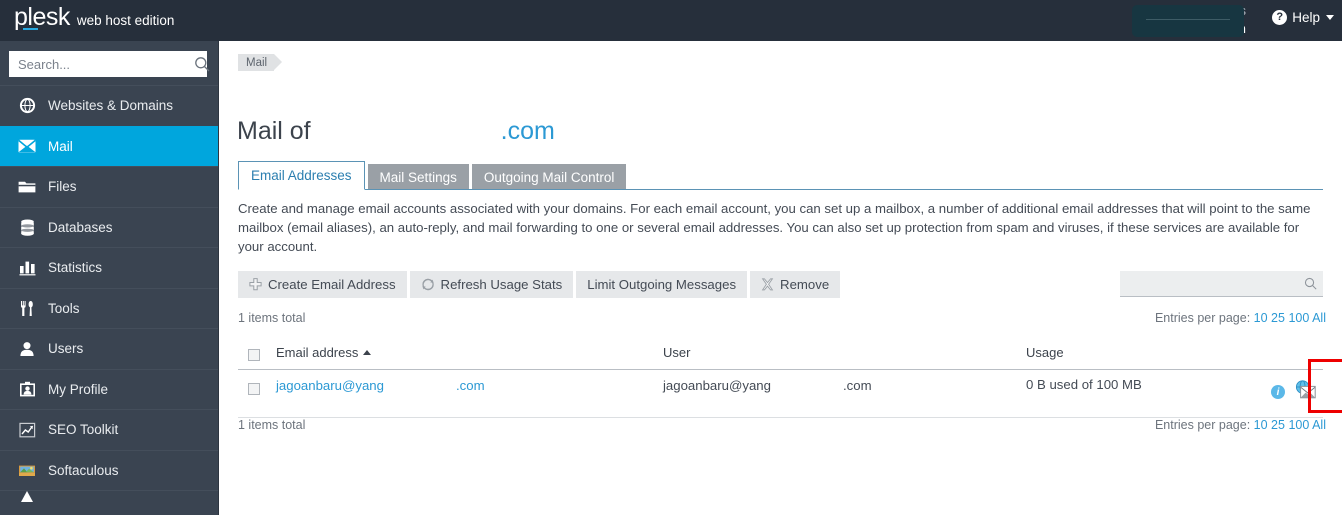 The height and width of the screenshot is (515, 1342). What do you see at coordinates (780, 355) in the screenshot?
I see `table-header: Email address User Usage` at bounding box center [780, 355].